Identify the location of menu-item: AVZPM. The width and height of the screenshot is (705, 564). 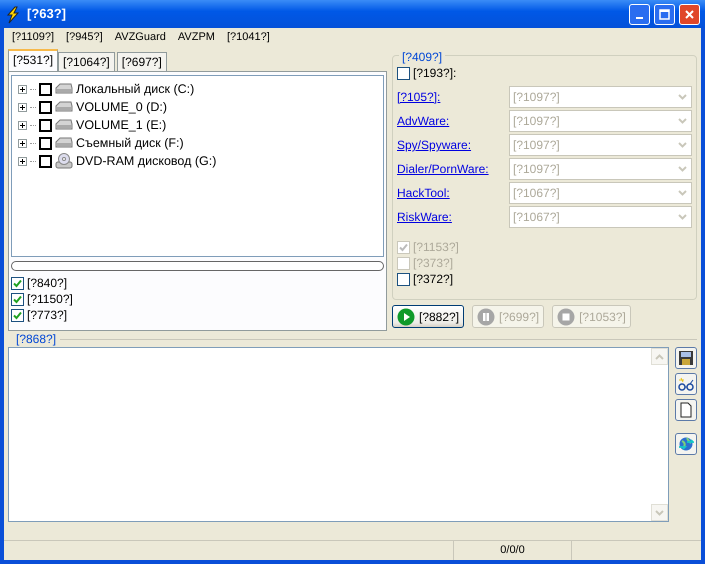
(196, 37).